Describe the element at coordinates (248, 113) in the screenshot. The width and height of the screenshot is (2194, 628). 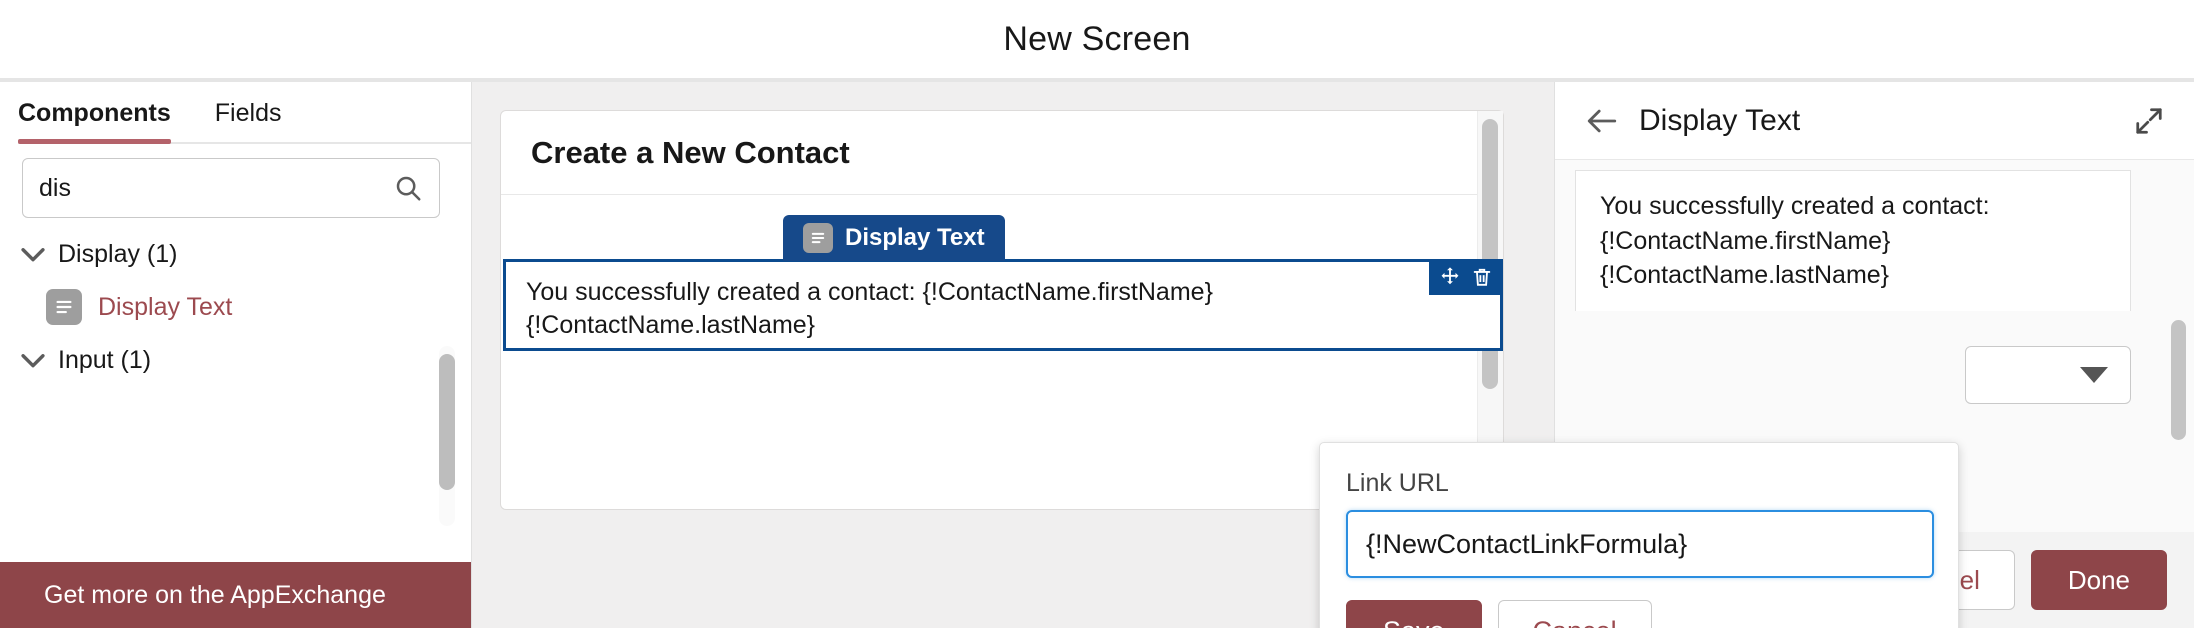
I see `tab-fields-label: Fields` at that location.